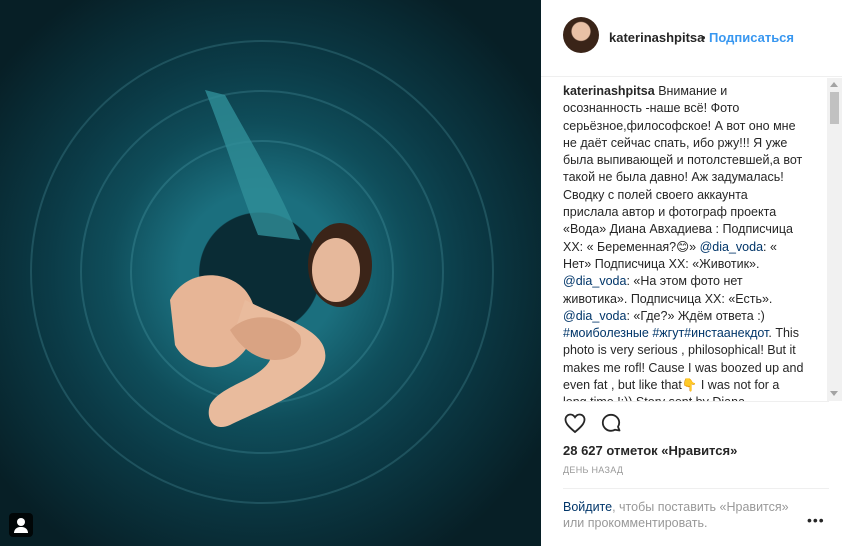  Describe the element at coordinates (271, 259) in the screenshot. I see `swimmer-figure` at that location.